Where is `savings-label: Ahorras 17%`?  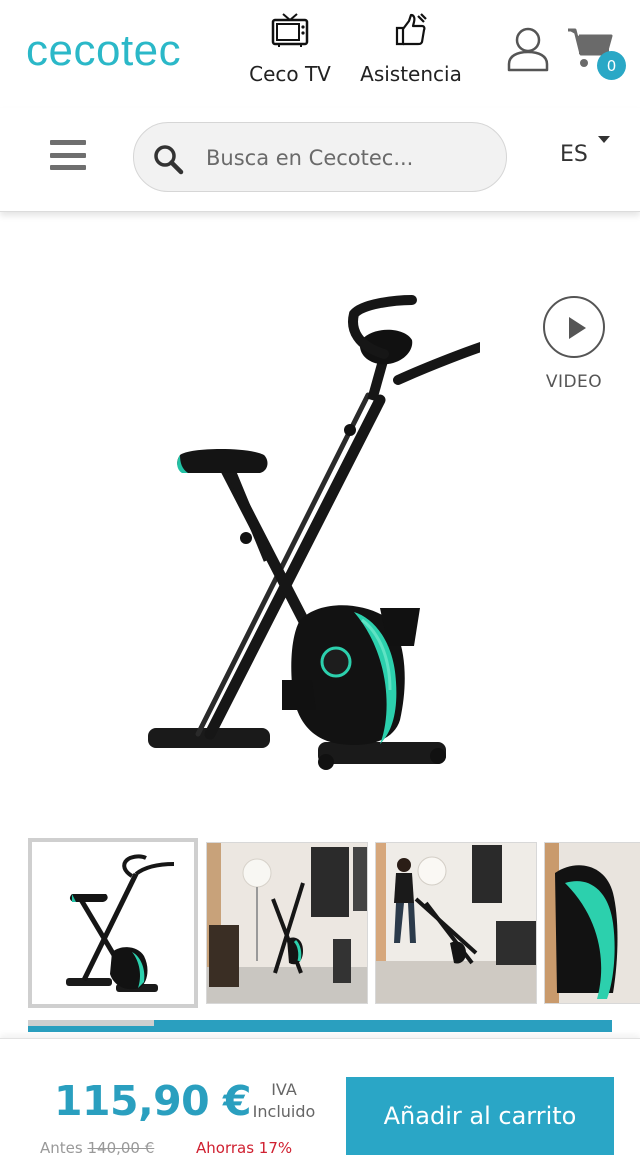
savings-label: Ahorras 17% is located at coordinates (244, 1148).